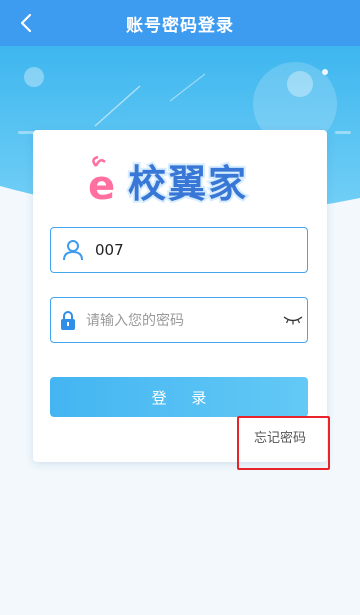 The width and height of the screenshot is (360, 615). Describe the element at coordinates (182, 320) in the screenshot. I see `password-input` at that location.